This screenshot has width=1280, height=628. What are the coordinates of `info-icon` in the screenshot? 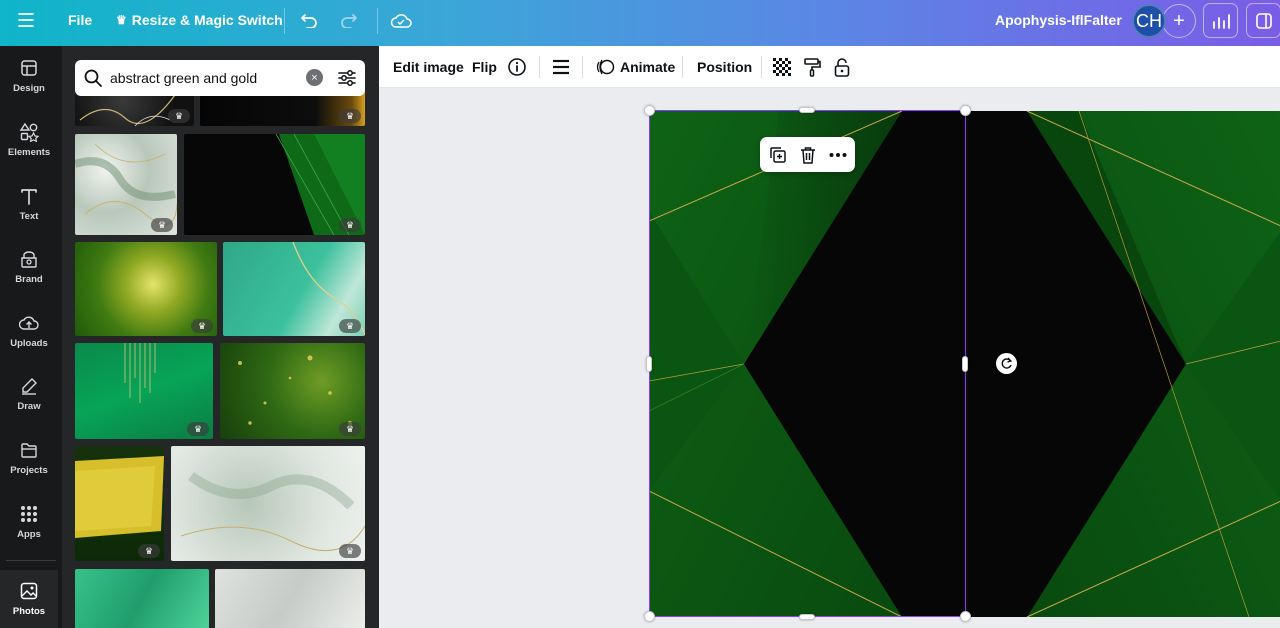 It's located at (517, 67).